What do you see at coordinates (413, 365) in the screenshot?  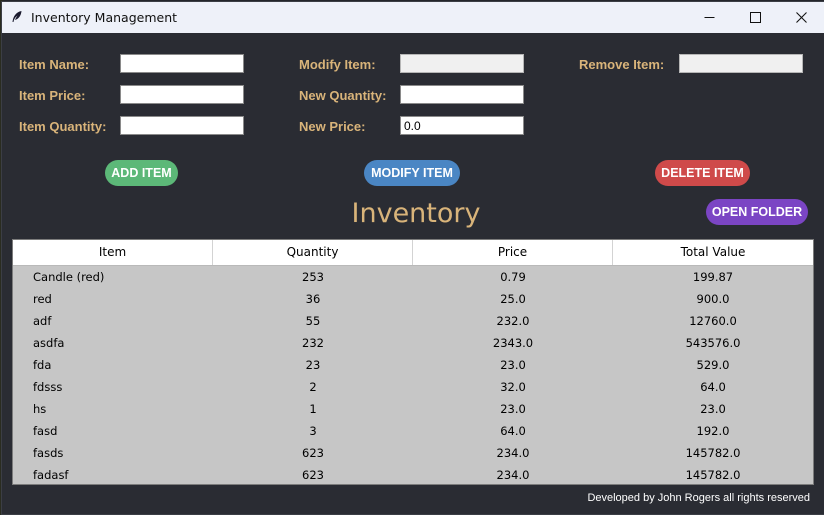 I see `table-row: fda 23 23.0 529.0` at bounding box center [413, 365].